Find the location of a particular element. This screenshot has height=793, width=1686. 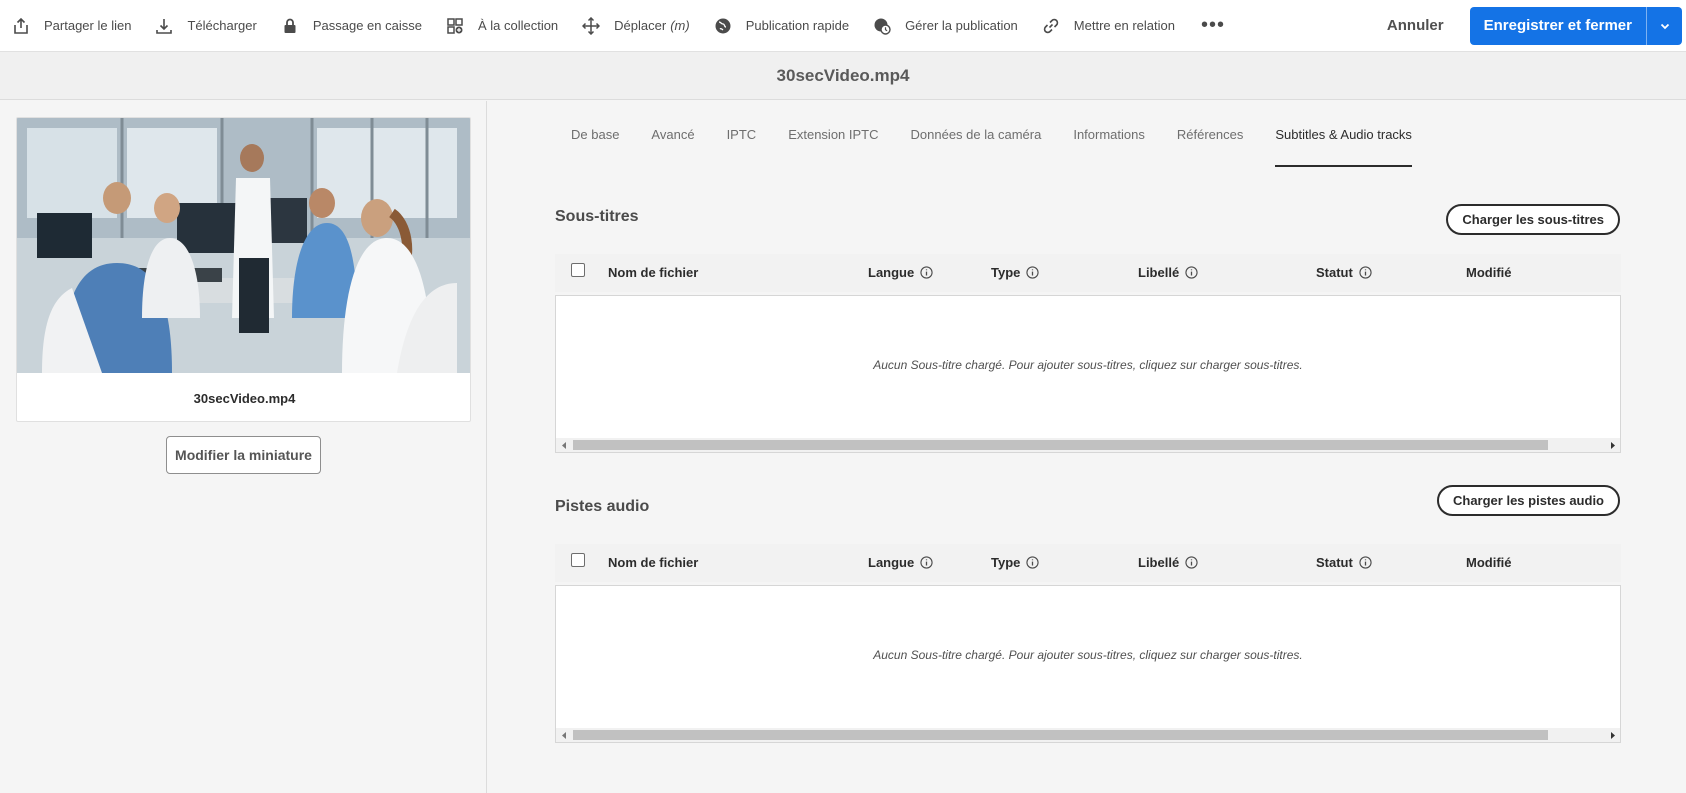

upload-subtitles-button: Charger les sous-titres is located at coordinates (1533, 219).